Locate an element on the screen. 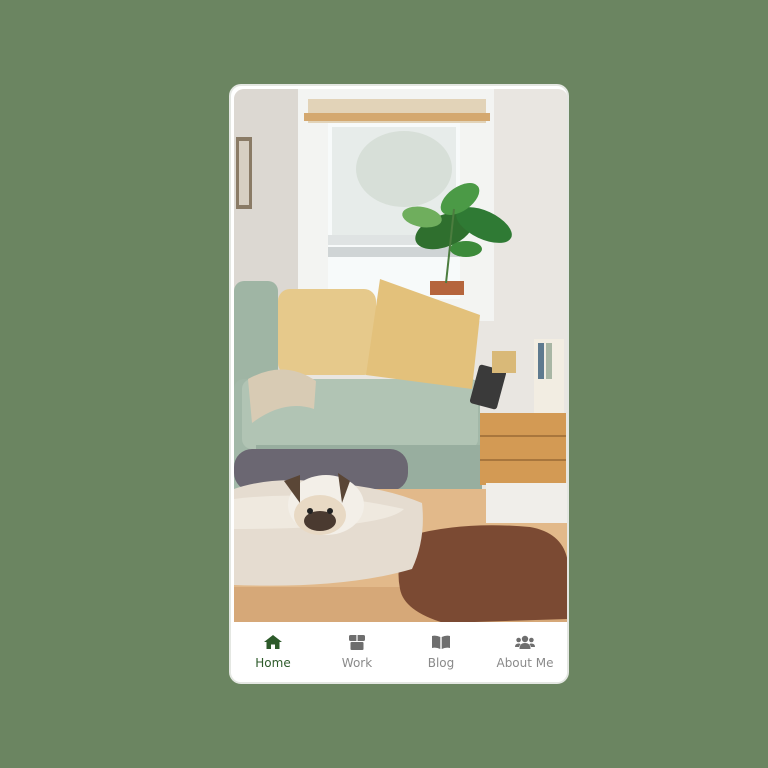 The height and width of the screenshot is (768, 768). tab-about-me: About Me is located at coordinates (525, 652).